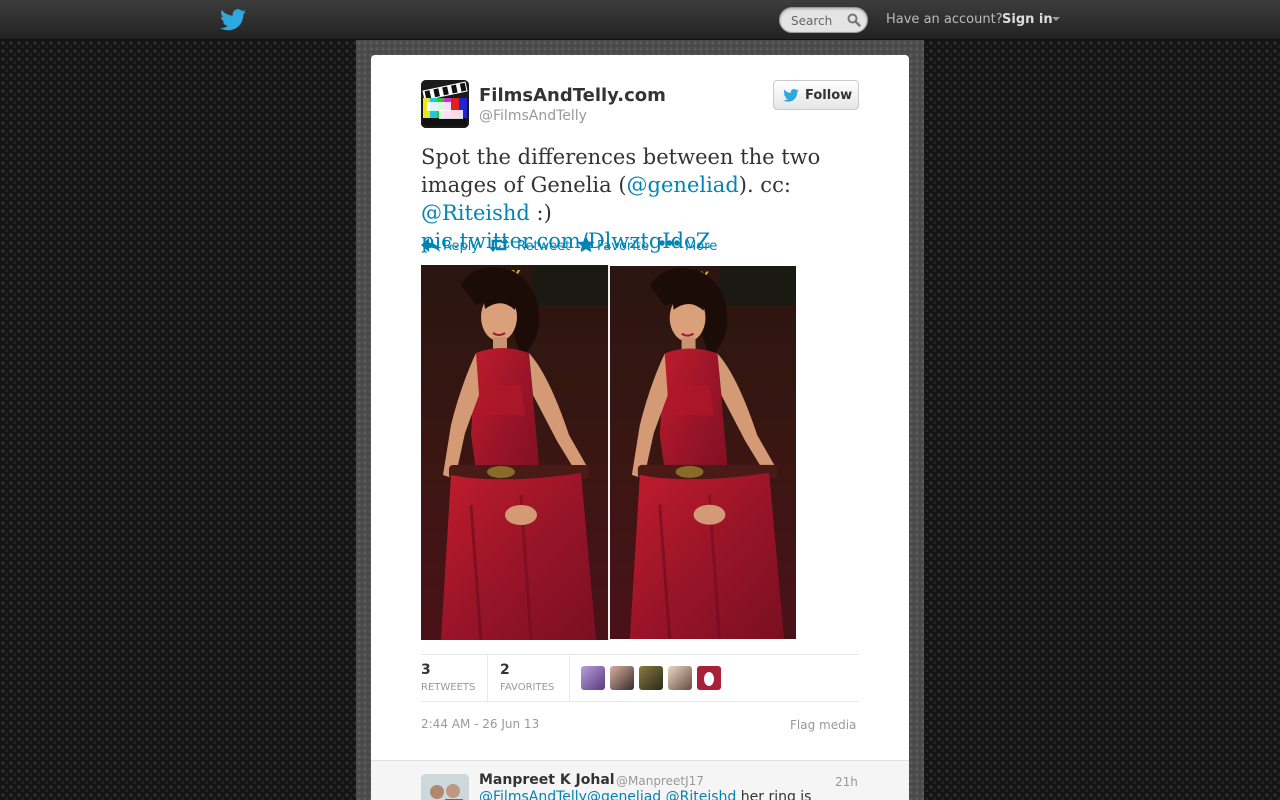 Image resolution: width=1280 pixels, height=800 pixels. I want to click on retweets-label: RETWEETS, so click(448, 687).